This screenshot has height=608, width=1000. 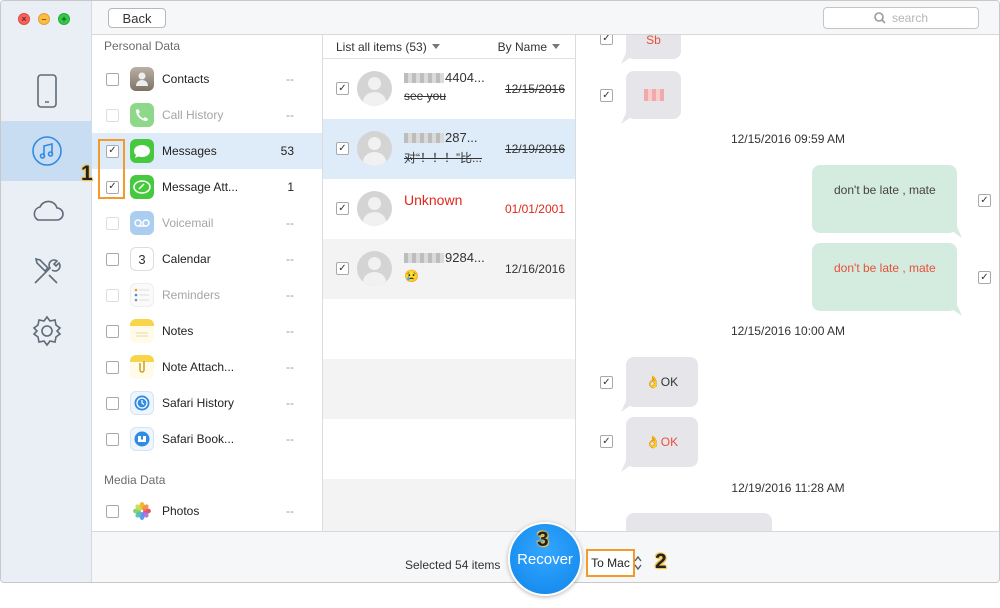 I want to click on tools-icon, so click(x=47, y=270).